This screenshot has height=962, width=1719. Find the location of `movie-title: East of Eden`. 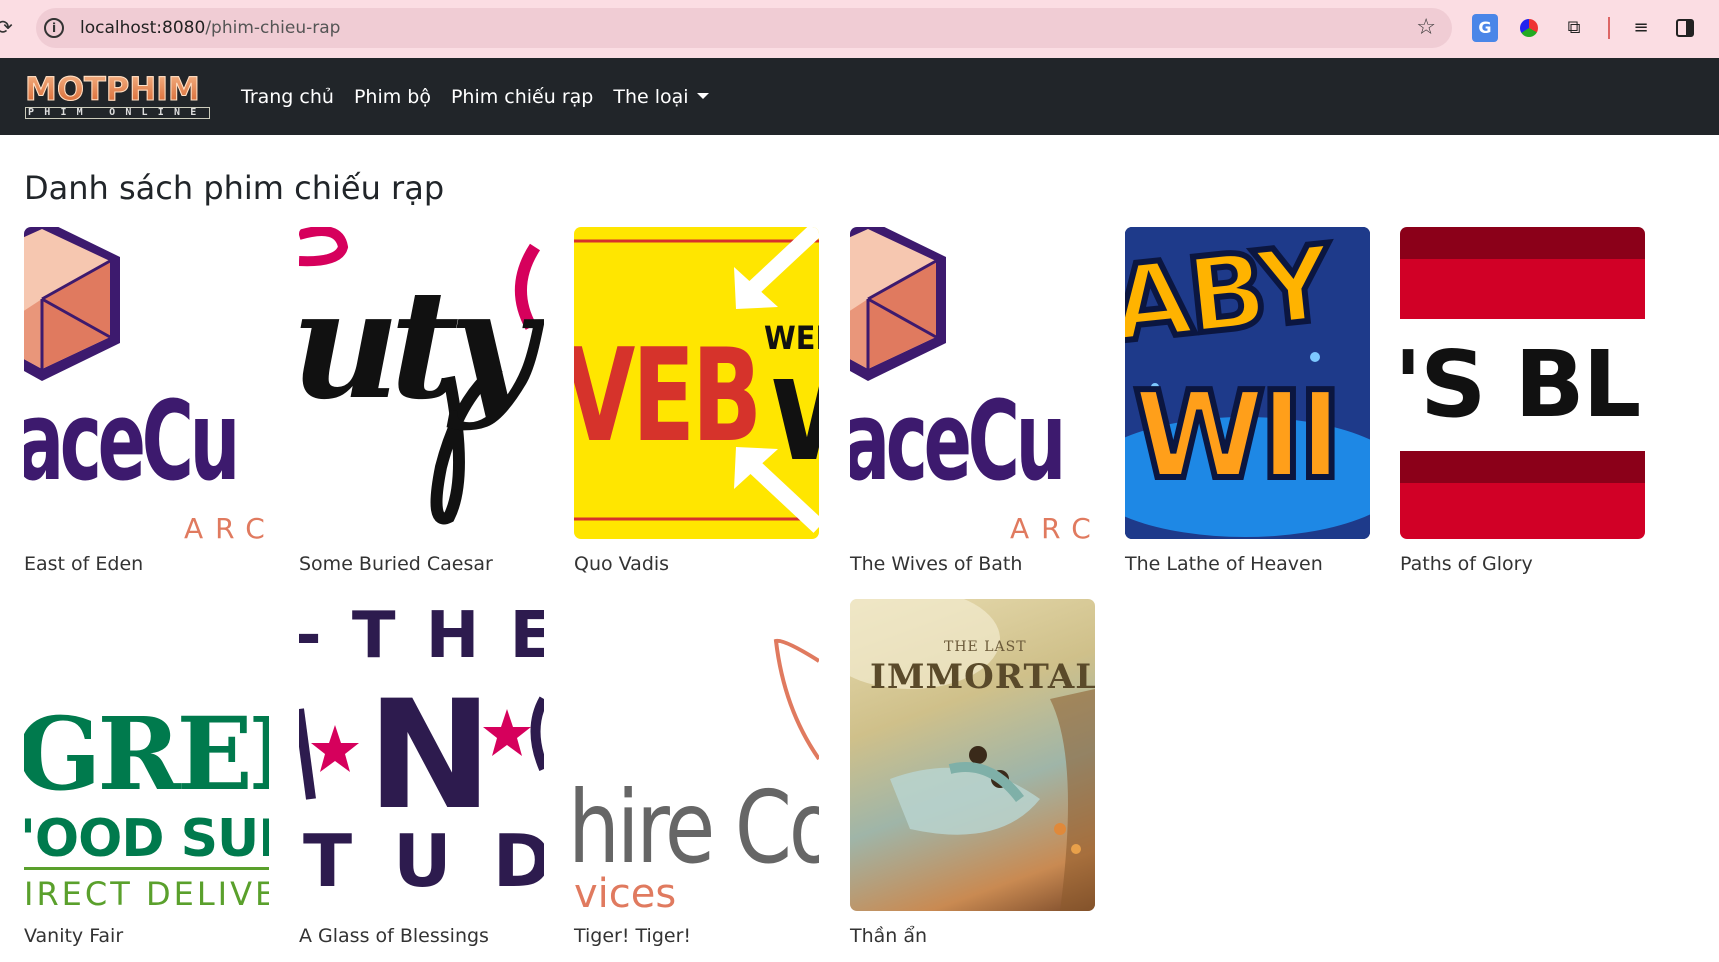

movie-title: East of Eden is located at coordinates (83, 564).